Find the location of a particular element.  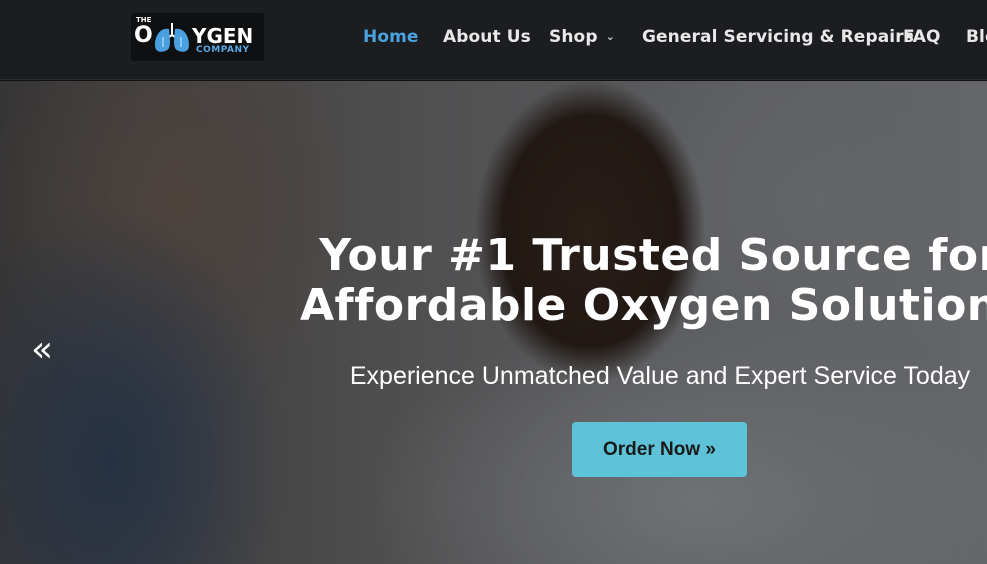

hero-title-line2: Affordable Oxygen Solutions is located at coordinates (643, 305).